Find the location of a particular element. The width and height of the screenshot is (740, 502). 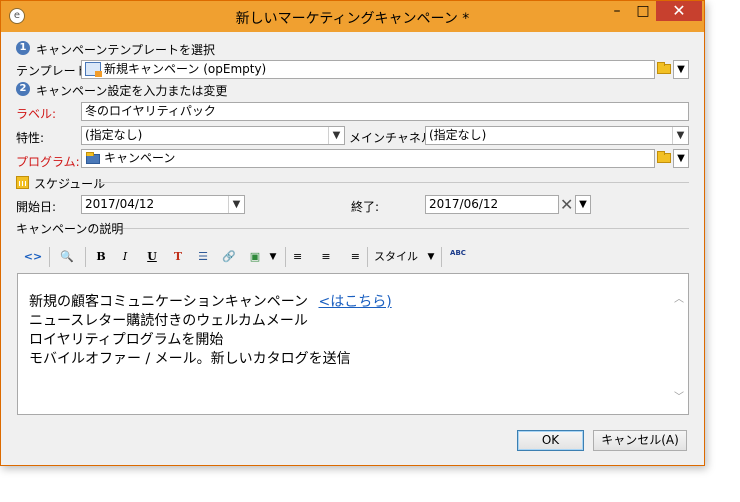

find-icon: 🔍 is located at coordinates (67, 257).